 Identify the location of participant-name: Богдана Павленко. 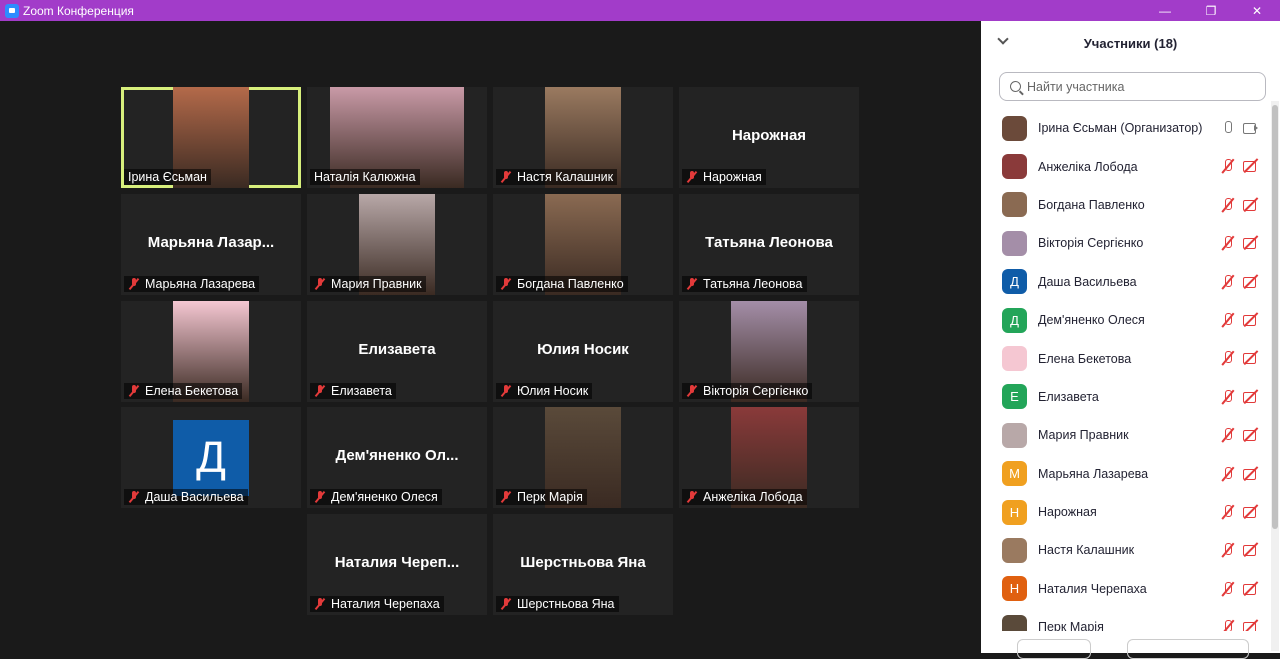
(1091, 204).